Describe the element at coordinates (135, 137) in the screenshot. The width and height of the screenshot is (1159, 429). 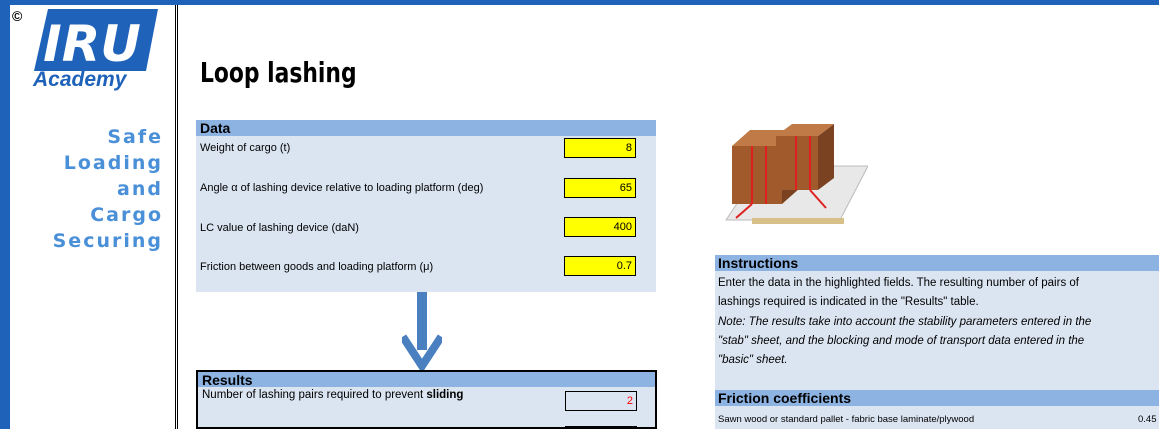
I see `tagline-line-1: Safe` at that location.